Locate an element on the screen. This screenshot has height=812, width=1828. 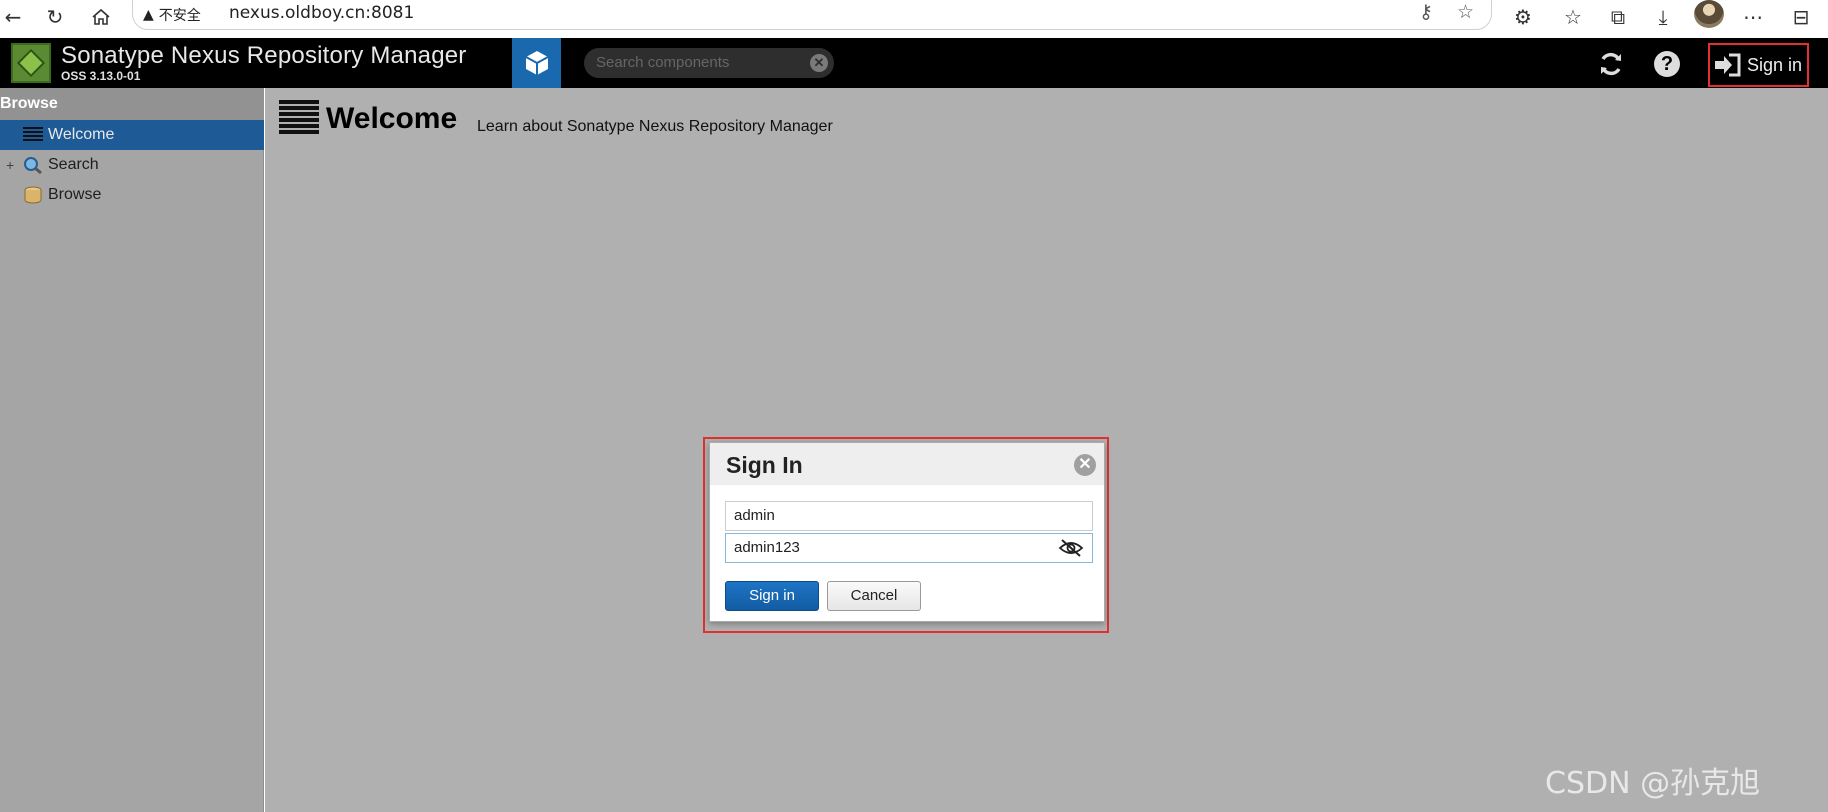
sidebar-item-label: Browse is located at coordinates (75, 194).